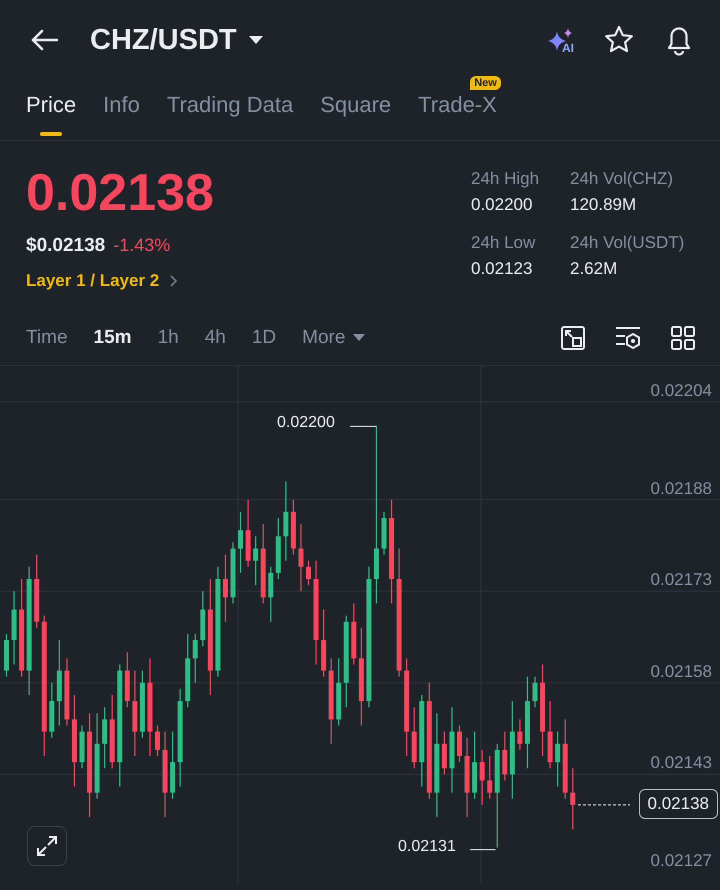 The width and height of the screenshot is (720, 890). What do you see at coordinates (121, 108) in the screenshot?
I see `tab: Info` at bounding box center [121, 108].